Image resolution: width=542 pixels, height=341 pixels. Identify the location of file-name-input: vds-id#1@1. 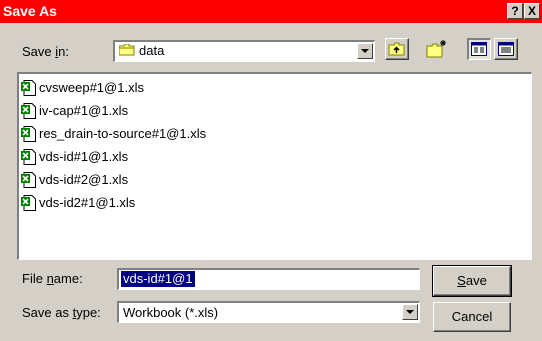
(268, 279).